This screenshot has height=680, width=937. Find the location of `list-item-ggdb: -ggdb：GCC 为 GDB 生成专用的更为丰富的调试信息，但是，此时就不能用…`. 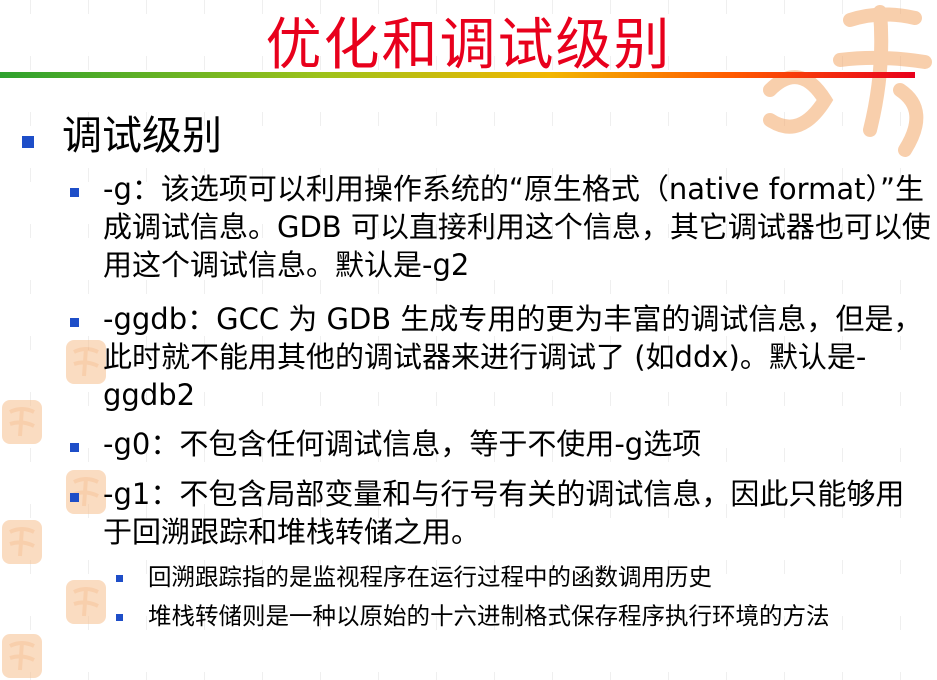

list-item-ggdb: -ggdb：GCC 为 GDB 生成专用的更为丰富的调试信息，但是，此时就不能用… is located at coordinates (513, 357).